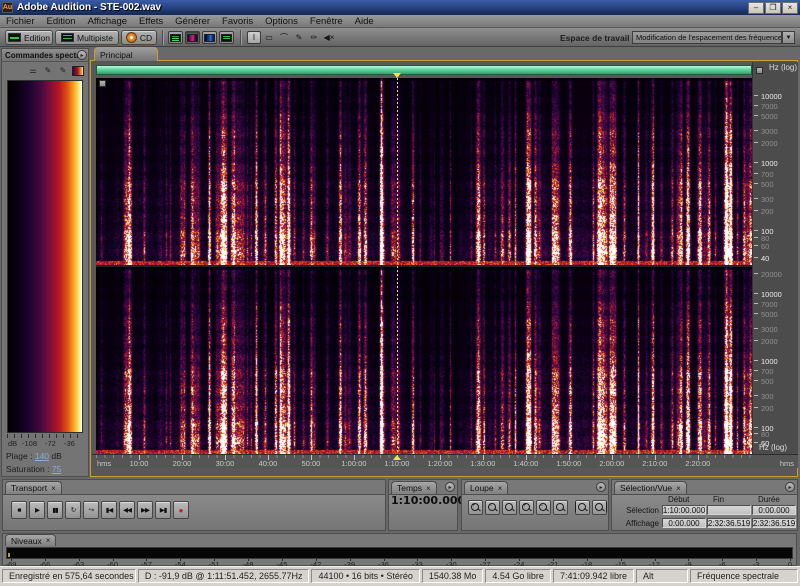  Describe the element at coordinates (756, 7) in the screenshot. I see `minimize-button: –` at that location.